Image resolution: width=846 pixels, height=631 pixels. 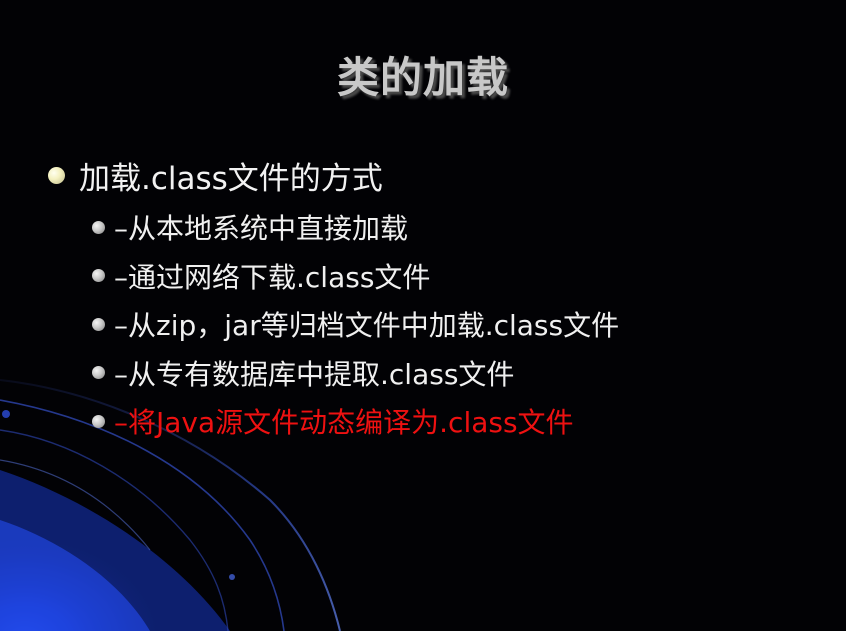 I want to click on main-bullet-text: 加载.class文件的方式, so click(x=231, y=178).